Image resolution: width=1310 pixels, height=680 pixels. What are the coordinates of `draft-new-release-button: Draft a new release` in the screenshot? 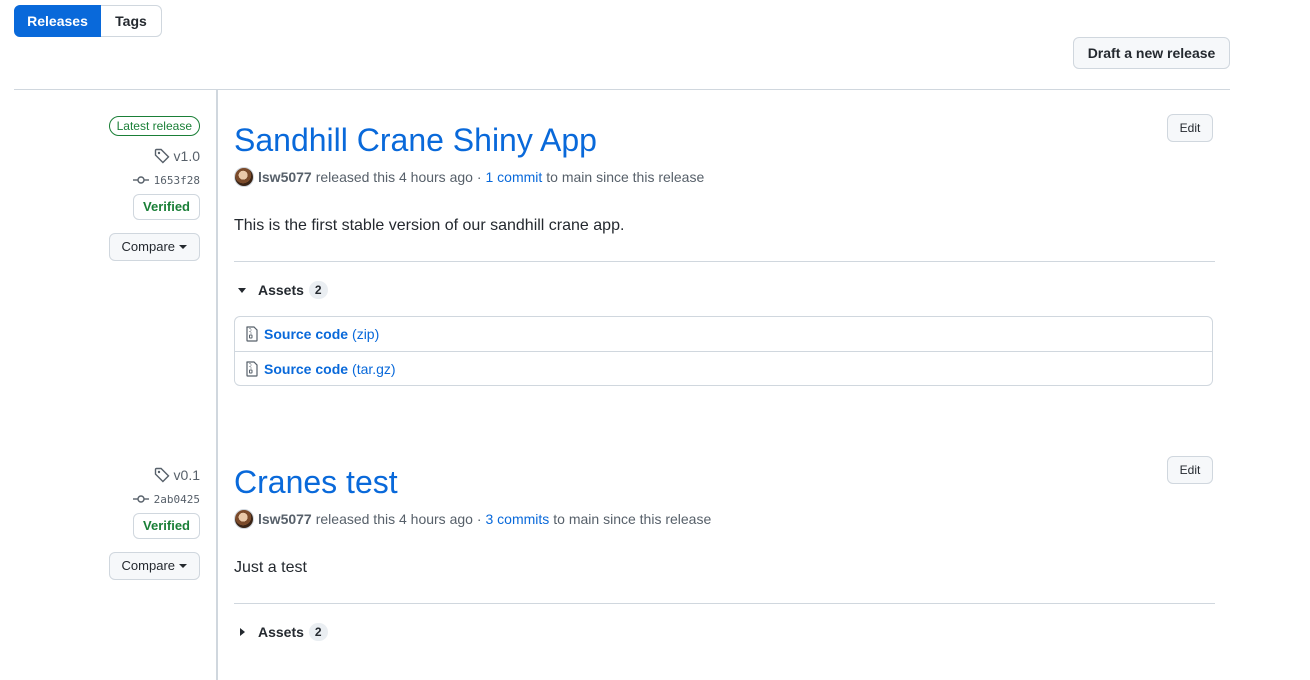 It's located at (1151, 53).